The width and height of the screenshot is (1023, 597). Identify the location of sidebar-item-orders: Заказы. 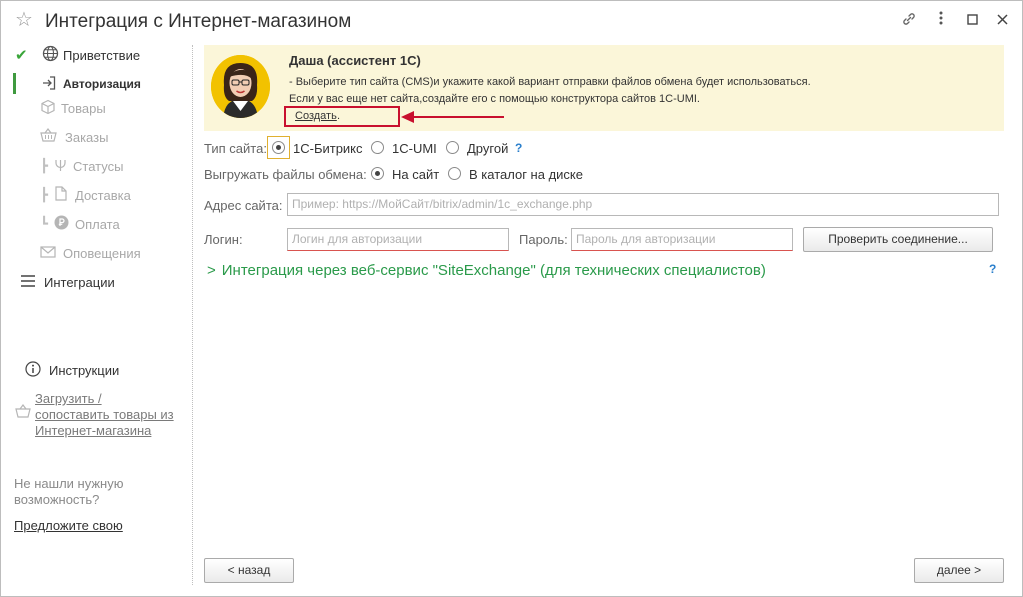
(73, 137).